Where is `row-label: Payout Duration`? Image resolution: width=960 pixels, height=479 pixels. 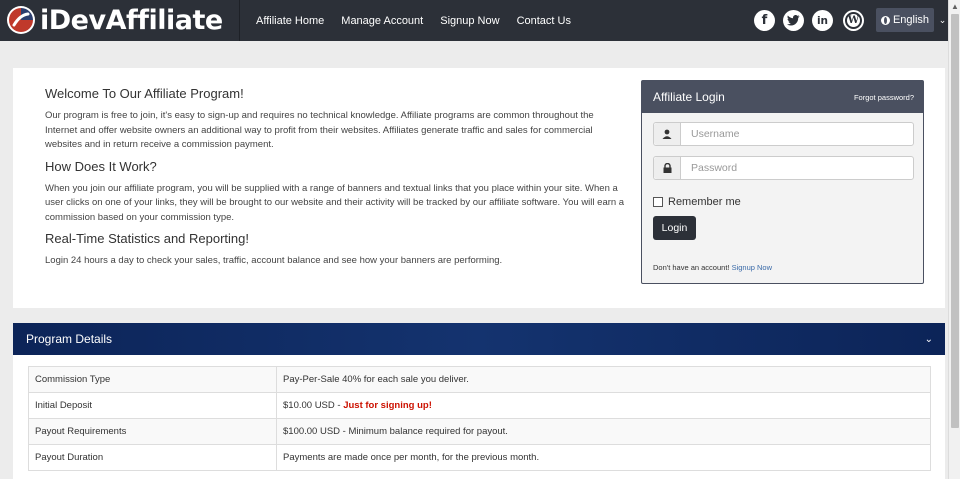 row-label: Payout Duration is located at coordinates (152, 457).